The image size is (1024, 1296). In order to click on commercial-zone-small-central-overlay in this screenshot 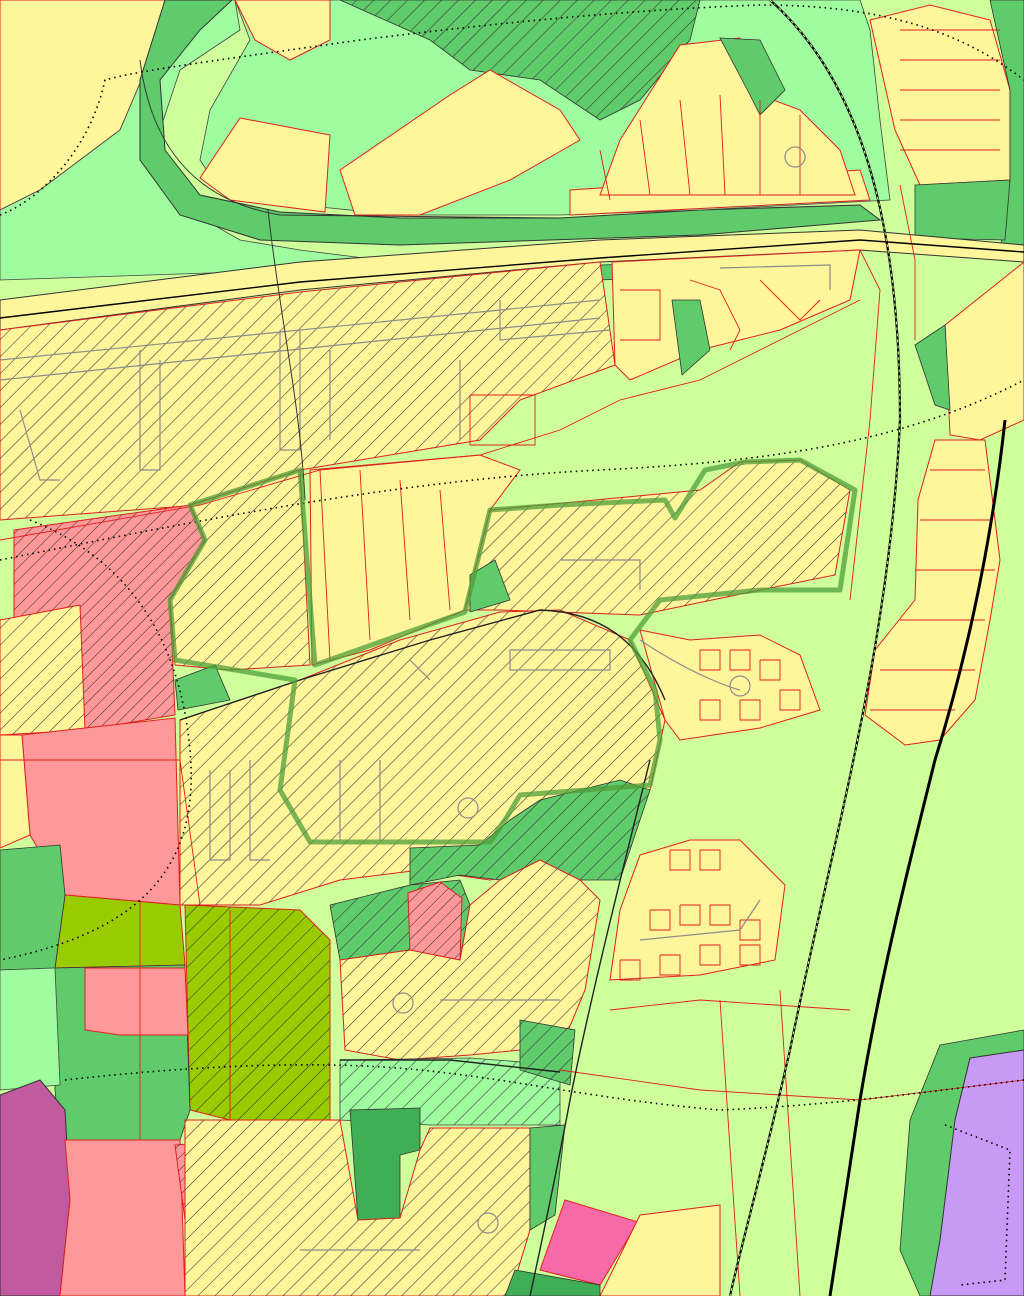, I will do `click(435, 921)`.